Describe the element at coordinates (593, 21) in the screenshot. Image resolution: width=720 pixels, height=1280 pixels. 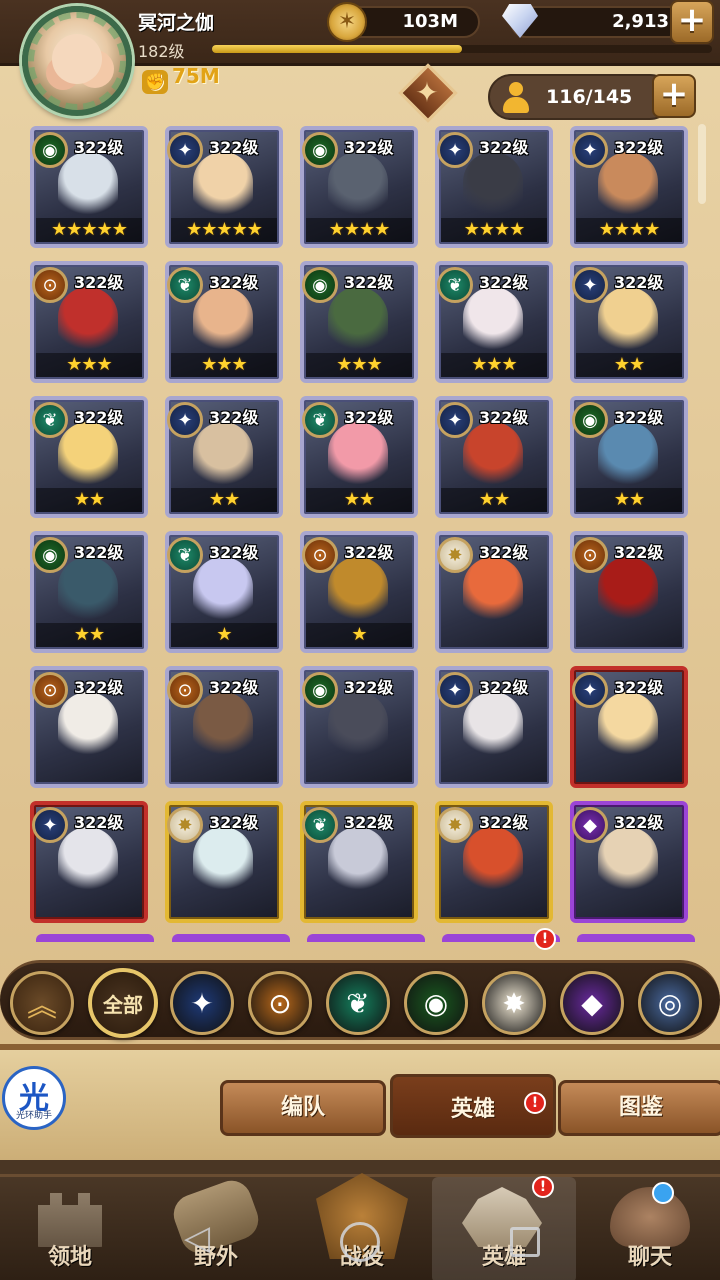
I see `gem-counter: 2,913` at that location.